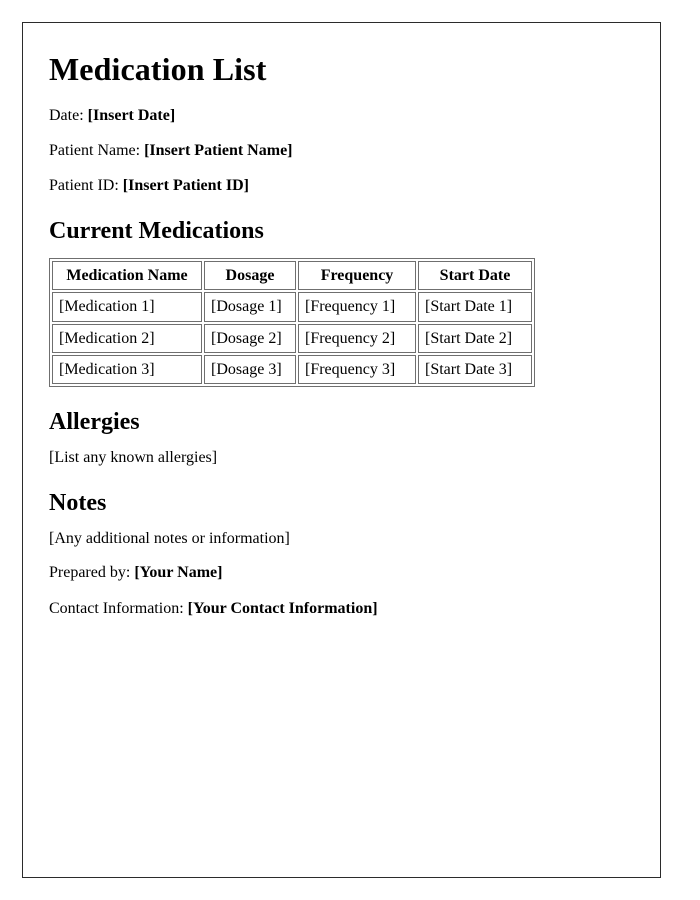 This screenshot has height=900, width=700. What do you see at coordinates (131, 115) in the screenshot?
I see `field-date-value: [Insert Date]` at bounding box center [131, 115].